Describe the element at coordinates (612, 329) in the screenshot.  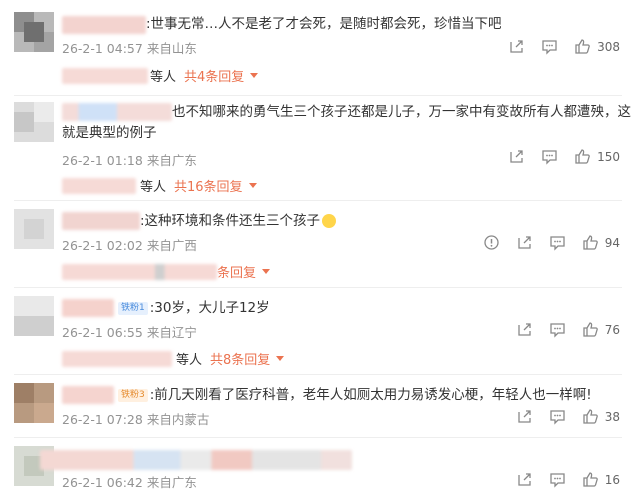
I see `like-count: 76` at that location.